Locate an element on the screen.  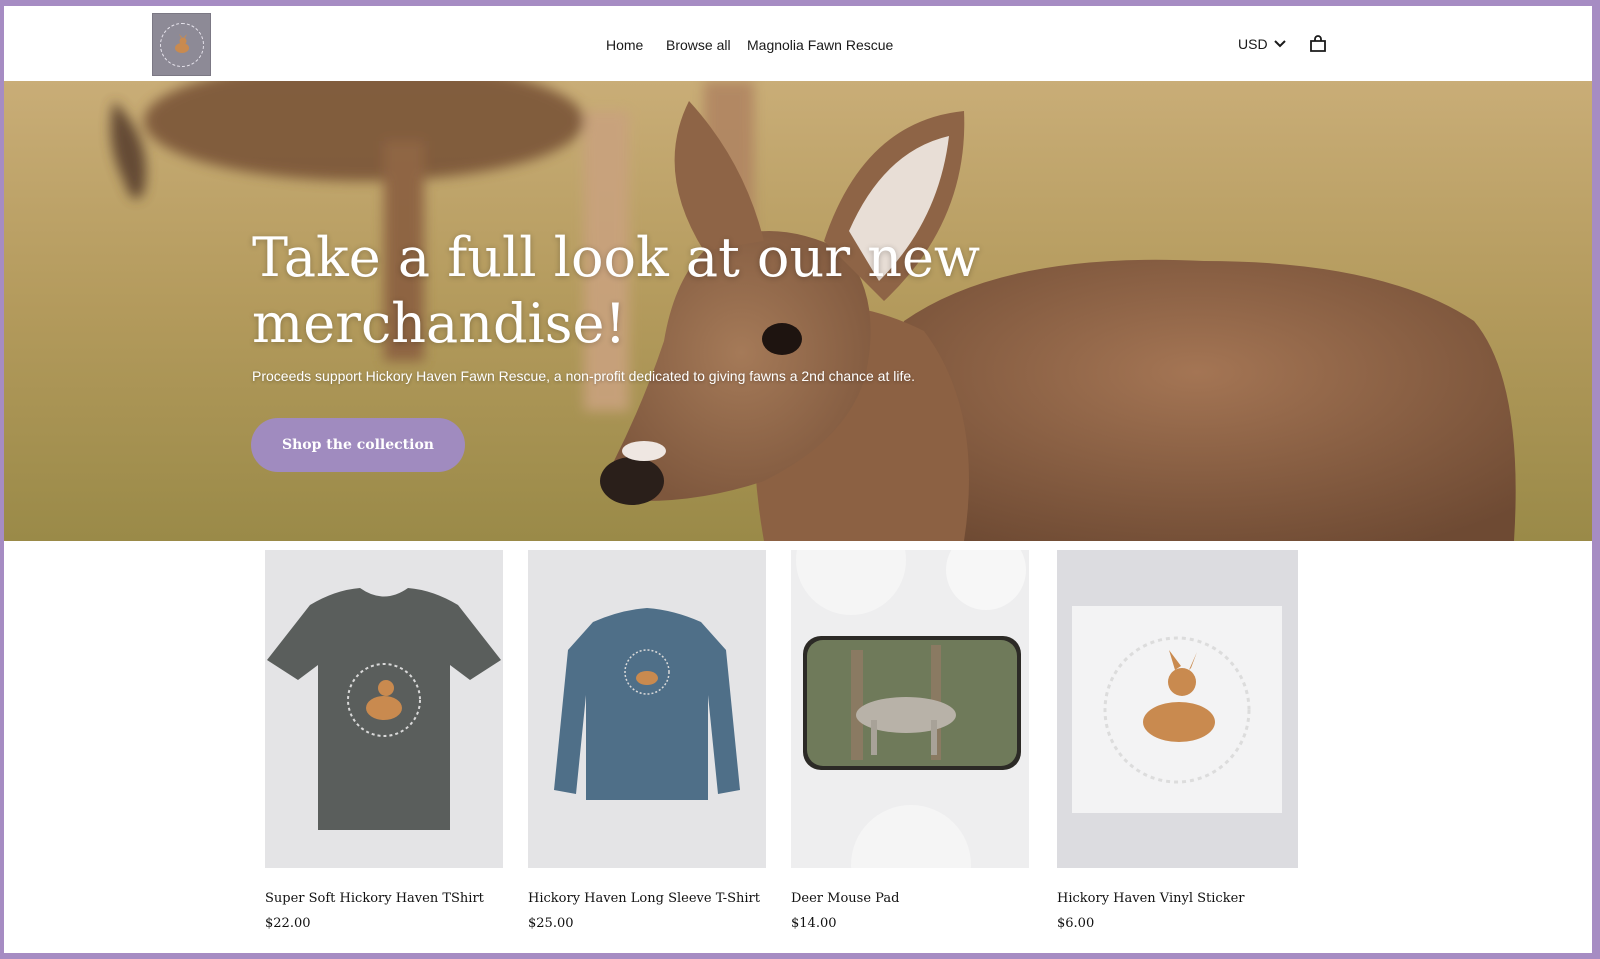
mouse-pad-image is located at coordinates (911, 709).